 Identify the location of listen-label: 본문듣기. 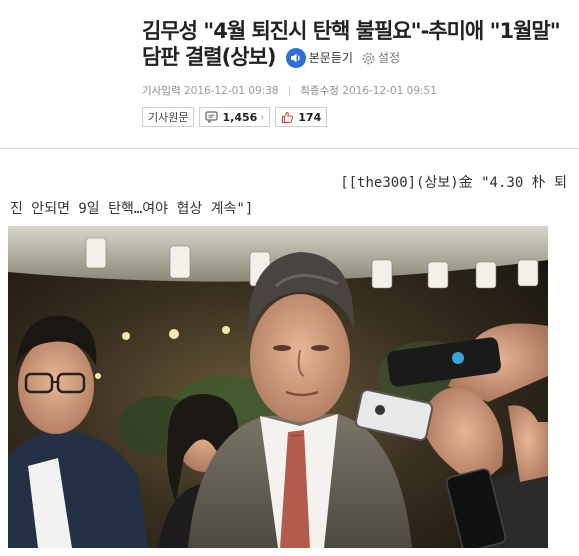
(330, 58).